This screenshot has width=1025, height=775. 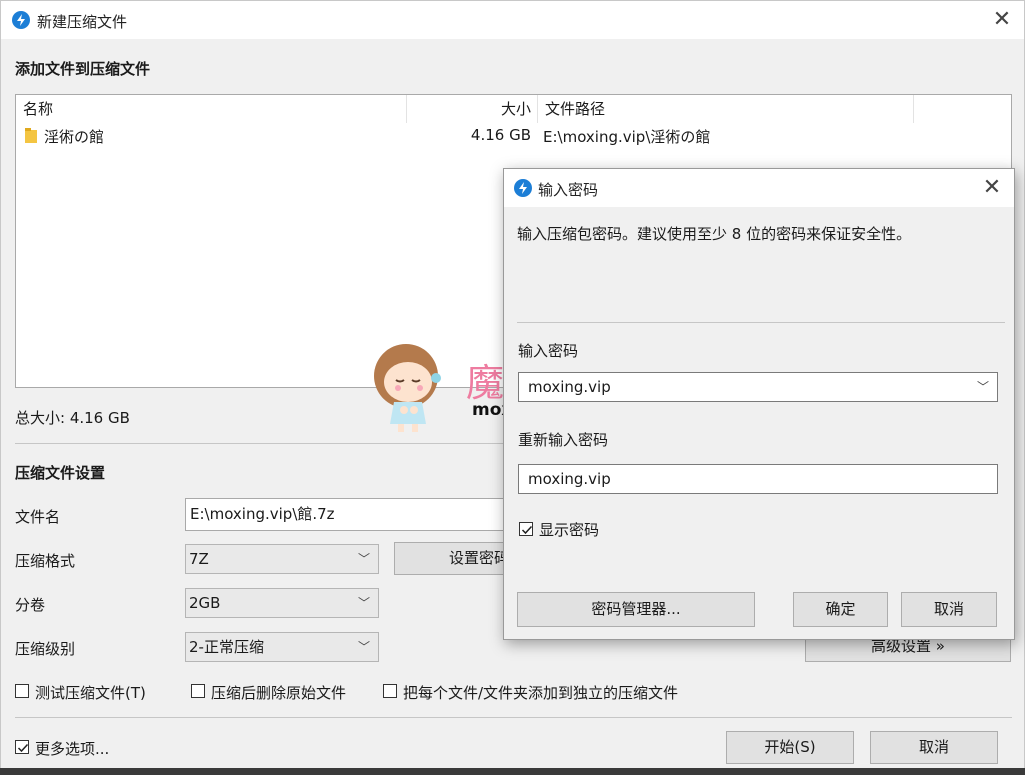 I want to click on filename-label: 文件名, so click(x=38, y=517).